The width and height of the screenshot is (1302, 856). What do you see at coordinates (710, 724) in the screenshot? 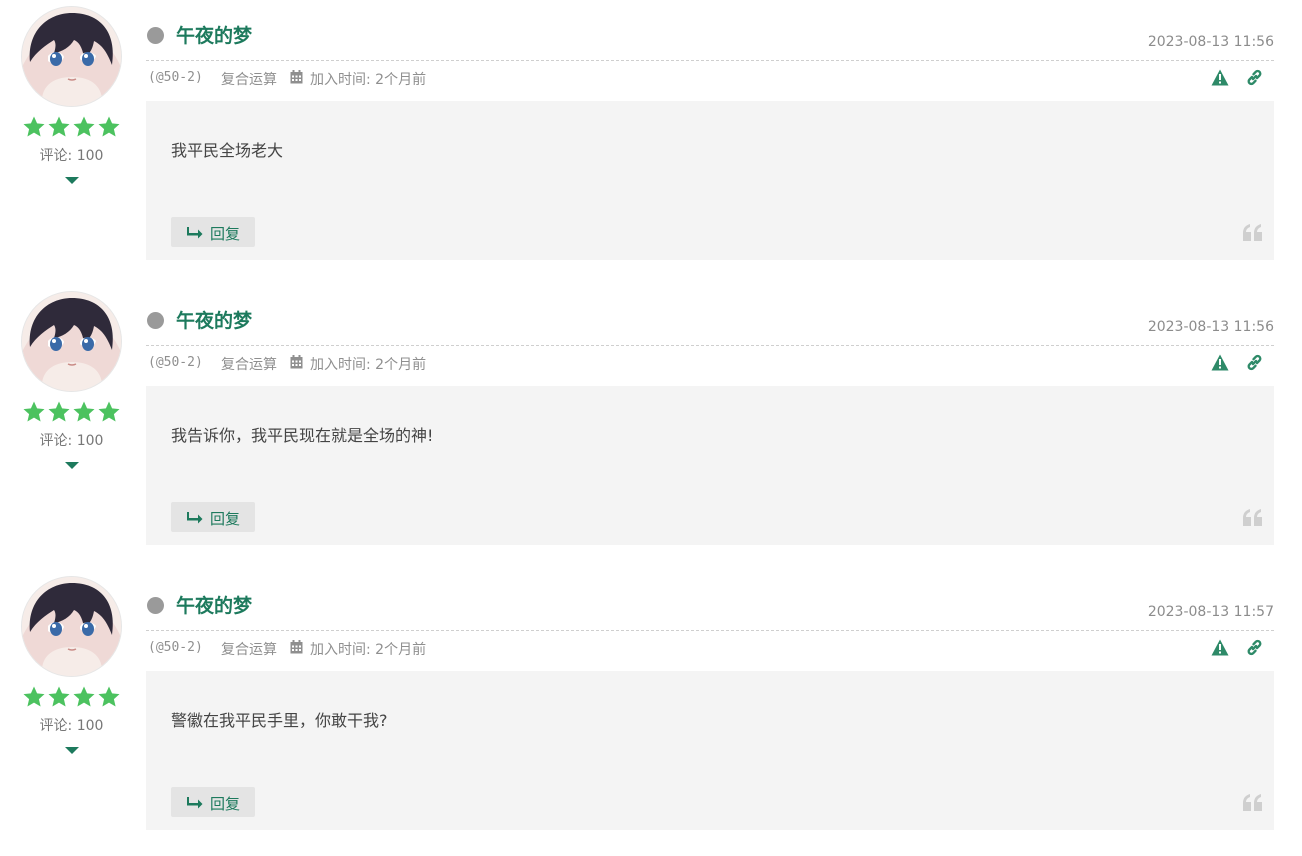
I see `comment-body: 警徽在我平民手里，你敢干我?` at bounding box center [710, 724].